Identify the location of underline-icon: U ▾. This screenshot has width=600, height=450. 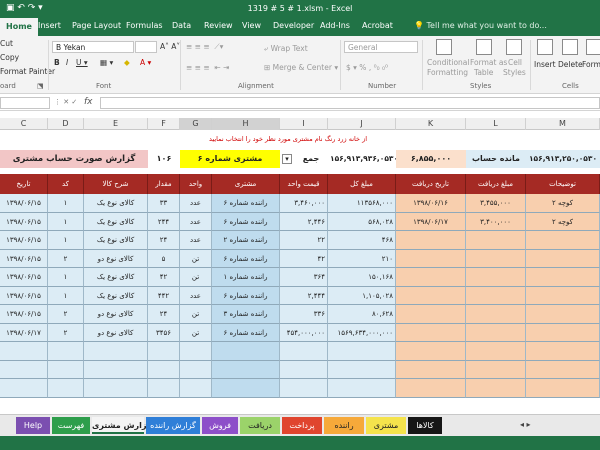
(82, 62).